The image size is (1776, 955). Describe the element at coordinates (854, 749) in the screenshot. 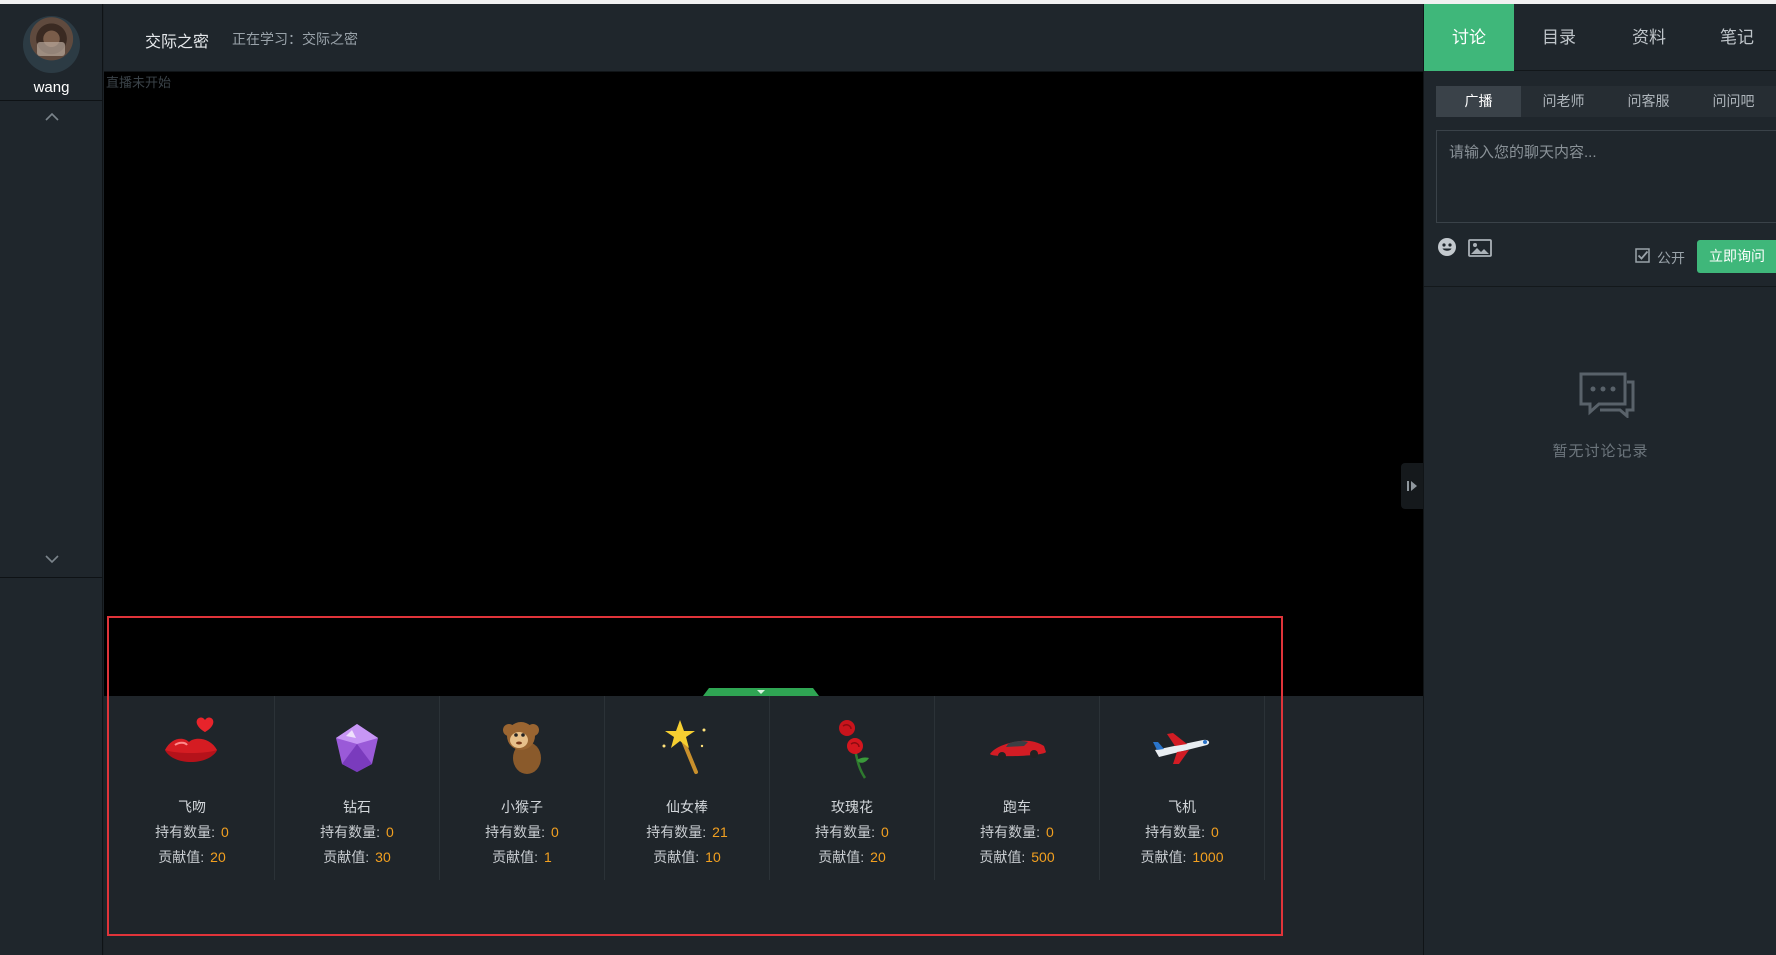

I see `rose-icon` at that location.